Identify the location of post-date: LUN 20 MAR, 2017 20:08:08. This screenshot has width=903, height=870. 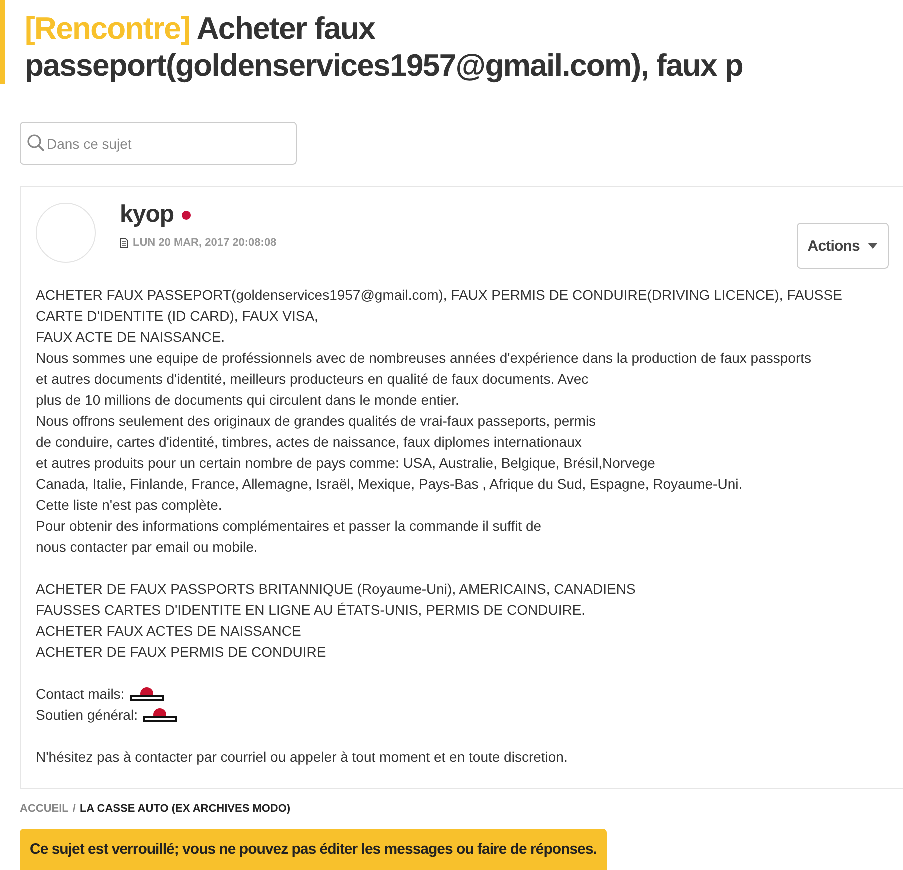
(205, 243).